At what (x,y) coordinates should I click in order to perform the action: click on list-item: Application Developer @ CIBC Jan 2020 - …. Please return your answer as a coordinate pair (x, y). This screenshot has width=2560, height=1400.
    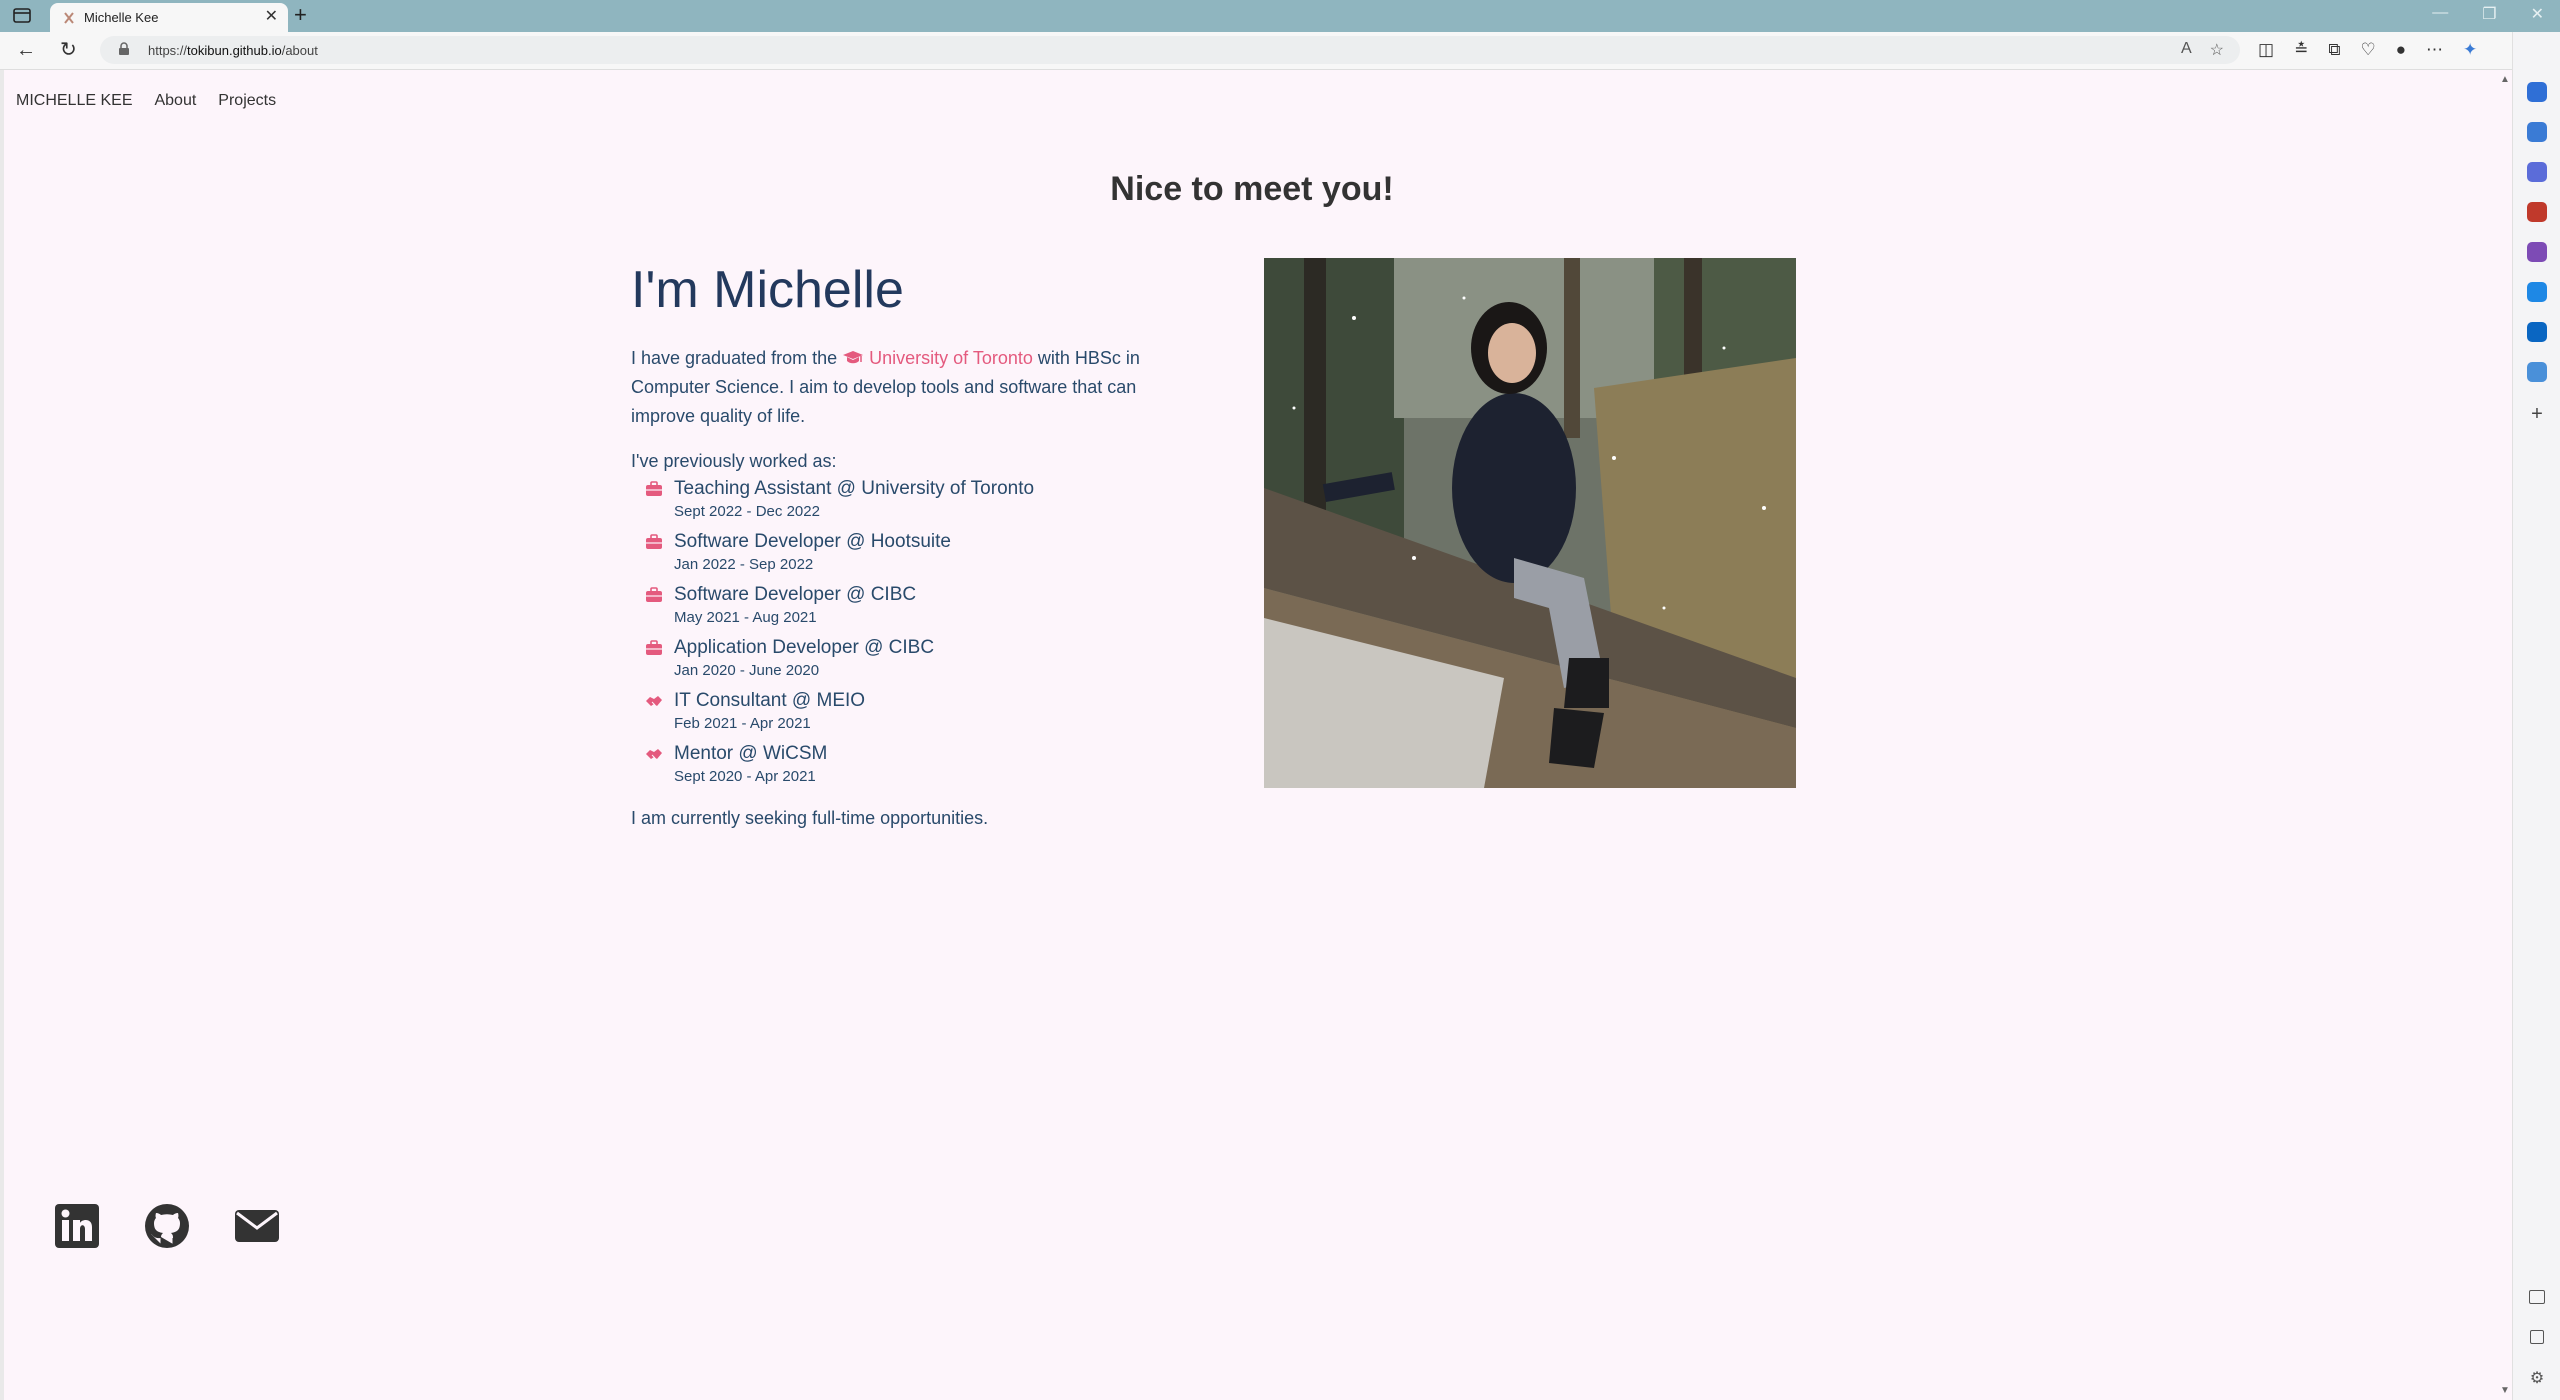
    Looking at the image, I should click on (911, 661).